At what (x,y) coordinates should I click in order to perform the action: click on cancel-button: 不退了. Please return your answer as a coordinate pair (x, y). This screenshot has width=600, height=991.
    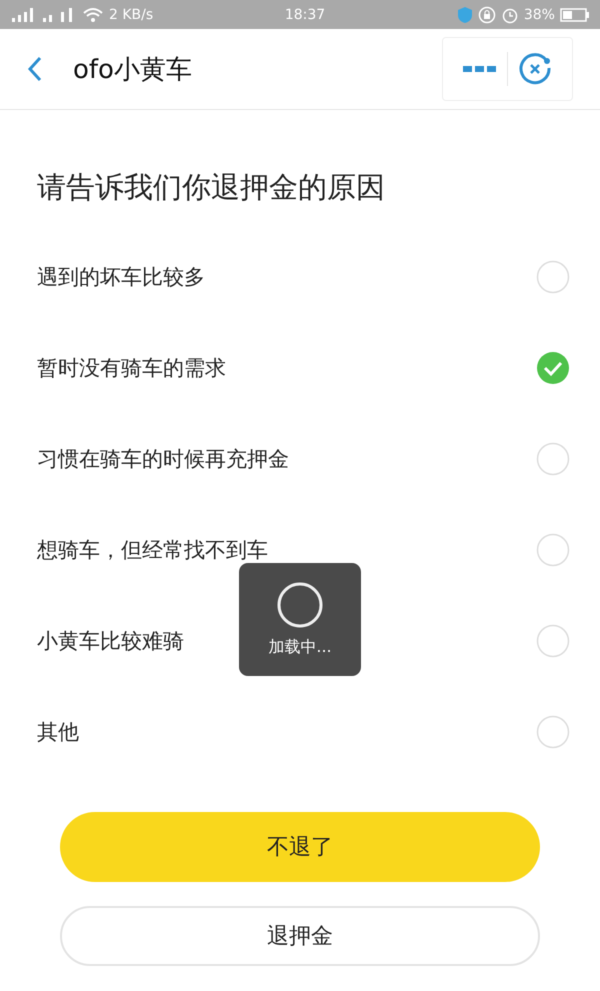
    Looking at the image, I should click on (300, 847).